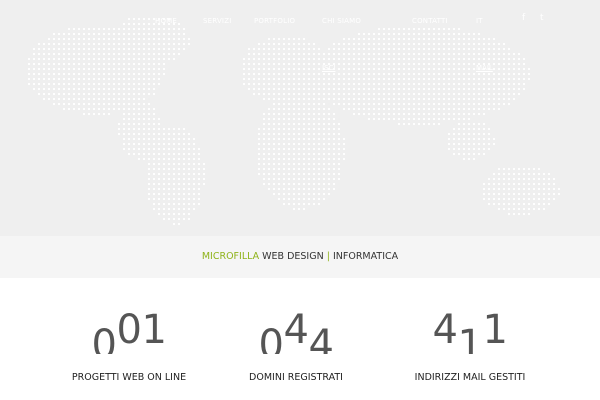 The width and height of the screenshot is (600, 400). Describe the element at coordinates (296, 330) in the screenshot. I see `counter-digit: 4` at that location.